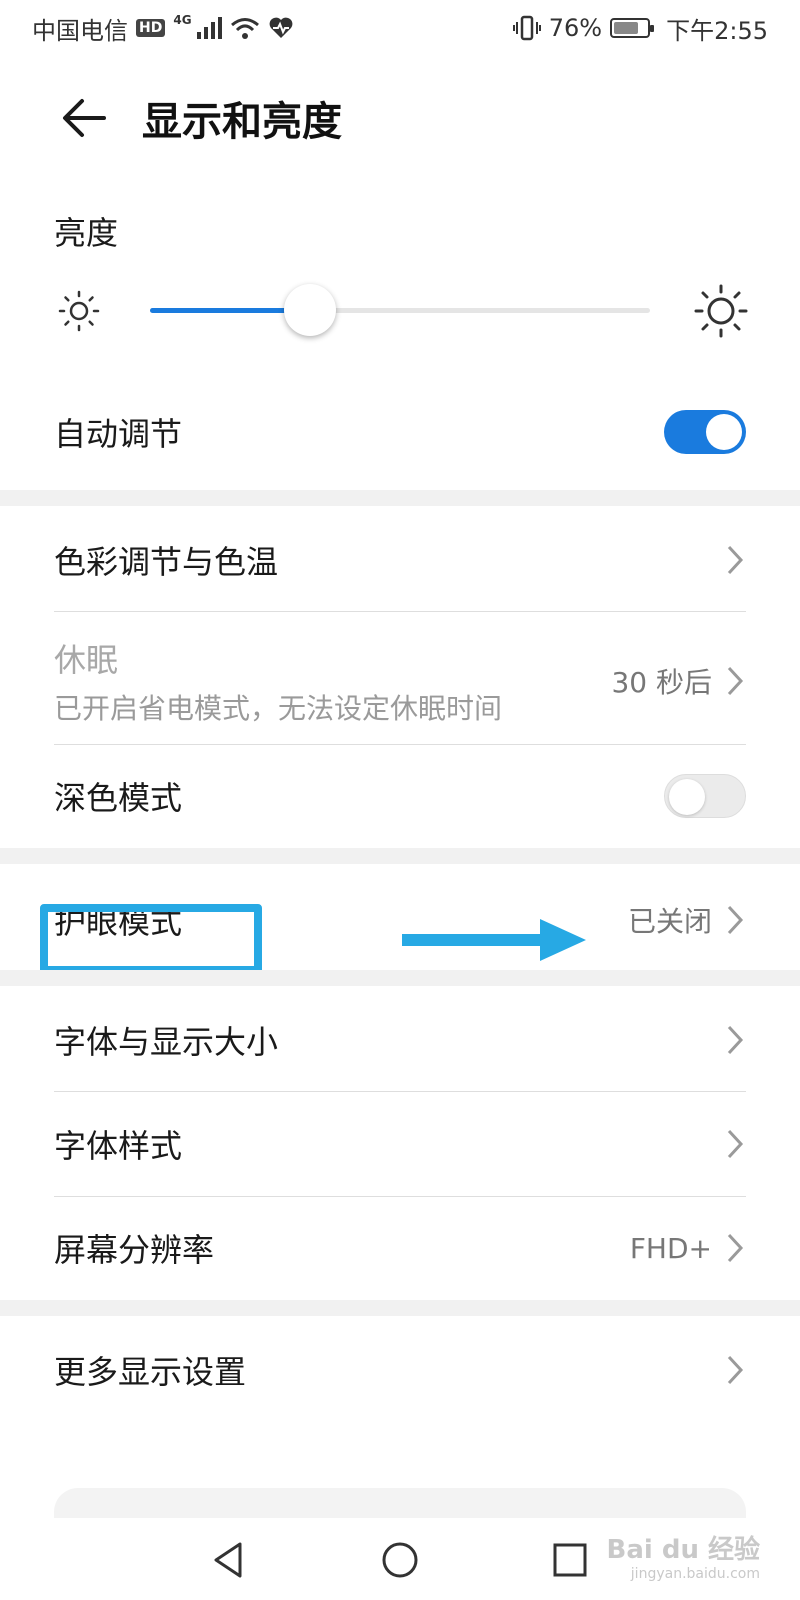 This screenshot has height=1600, width=800. What do you see at coordinates (86, 233) in the screenshot?
I see `brightness-title: 亮度` at bounding box center [86, 233].